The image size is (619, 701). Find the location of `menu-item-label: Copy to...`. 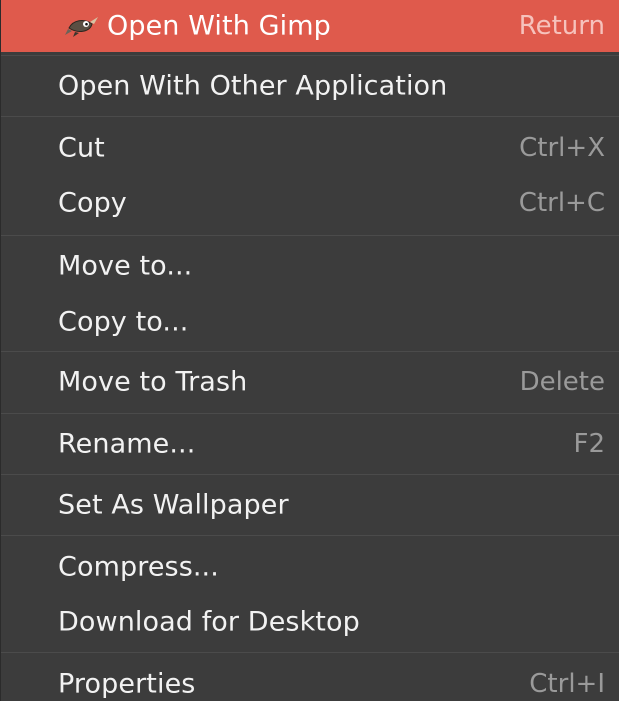

menu-item-label: Copy to... is located at coordinates (123, 322).